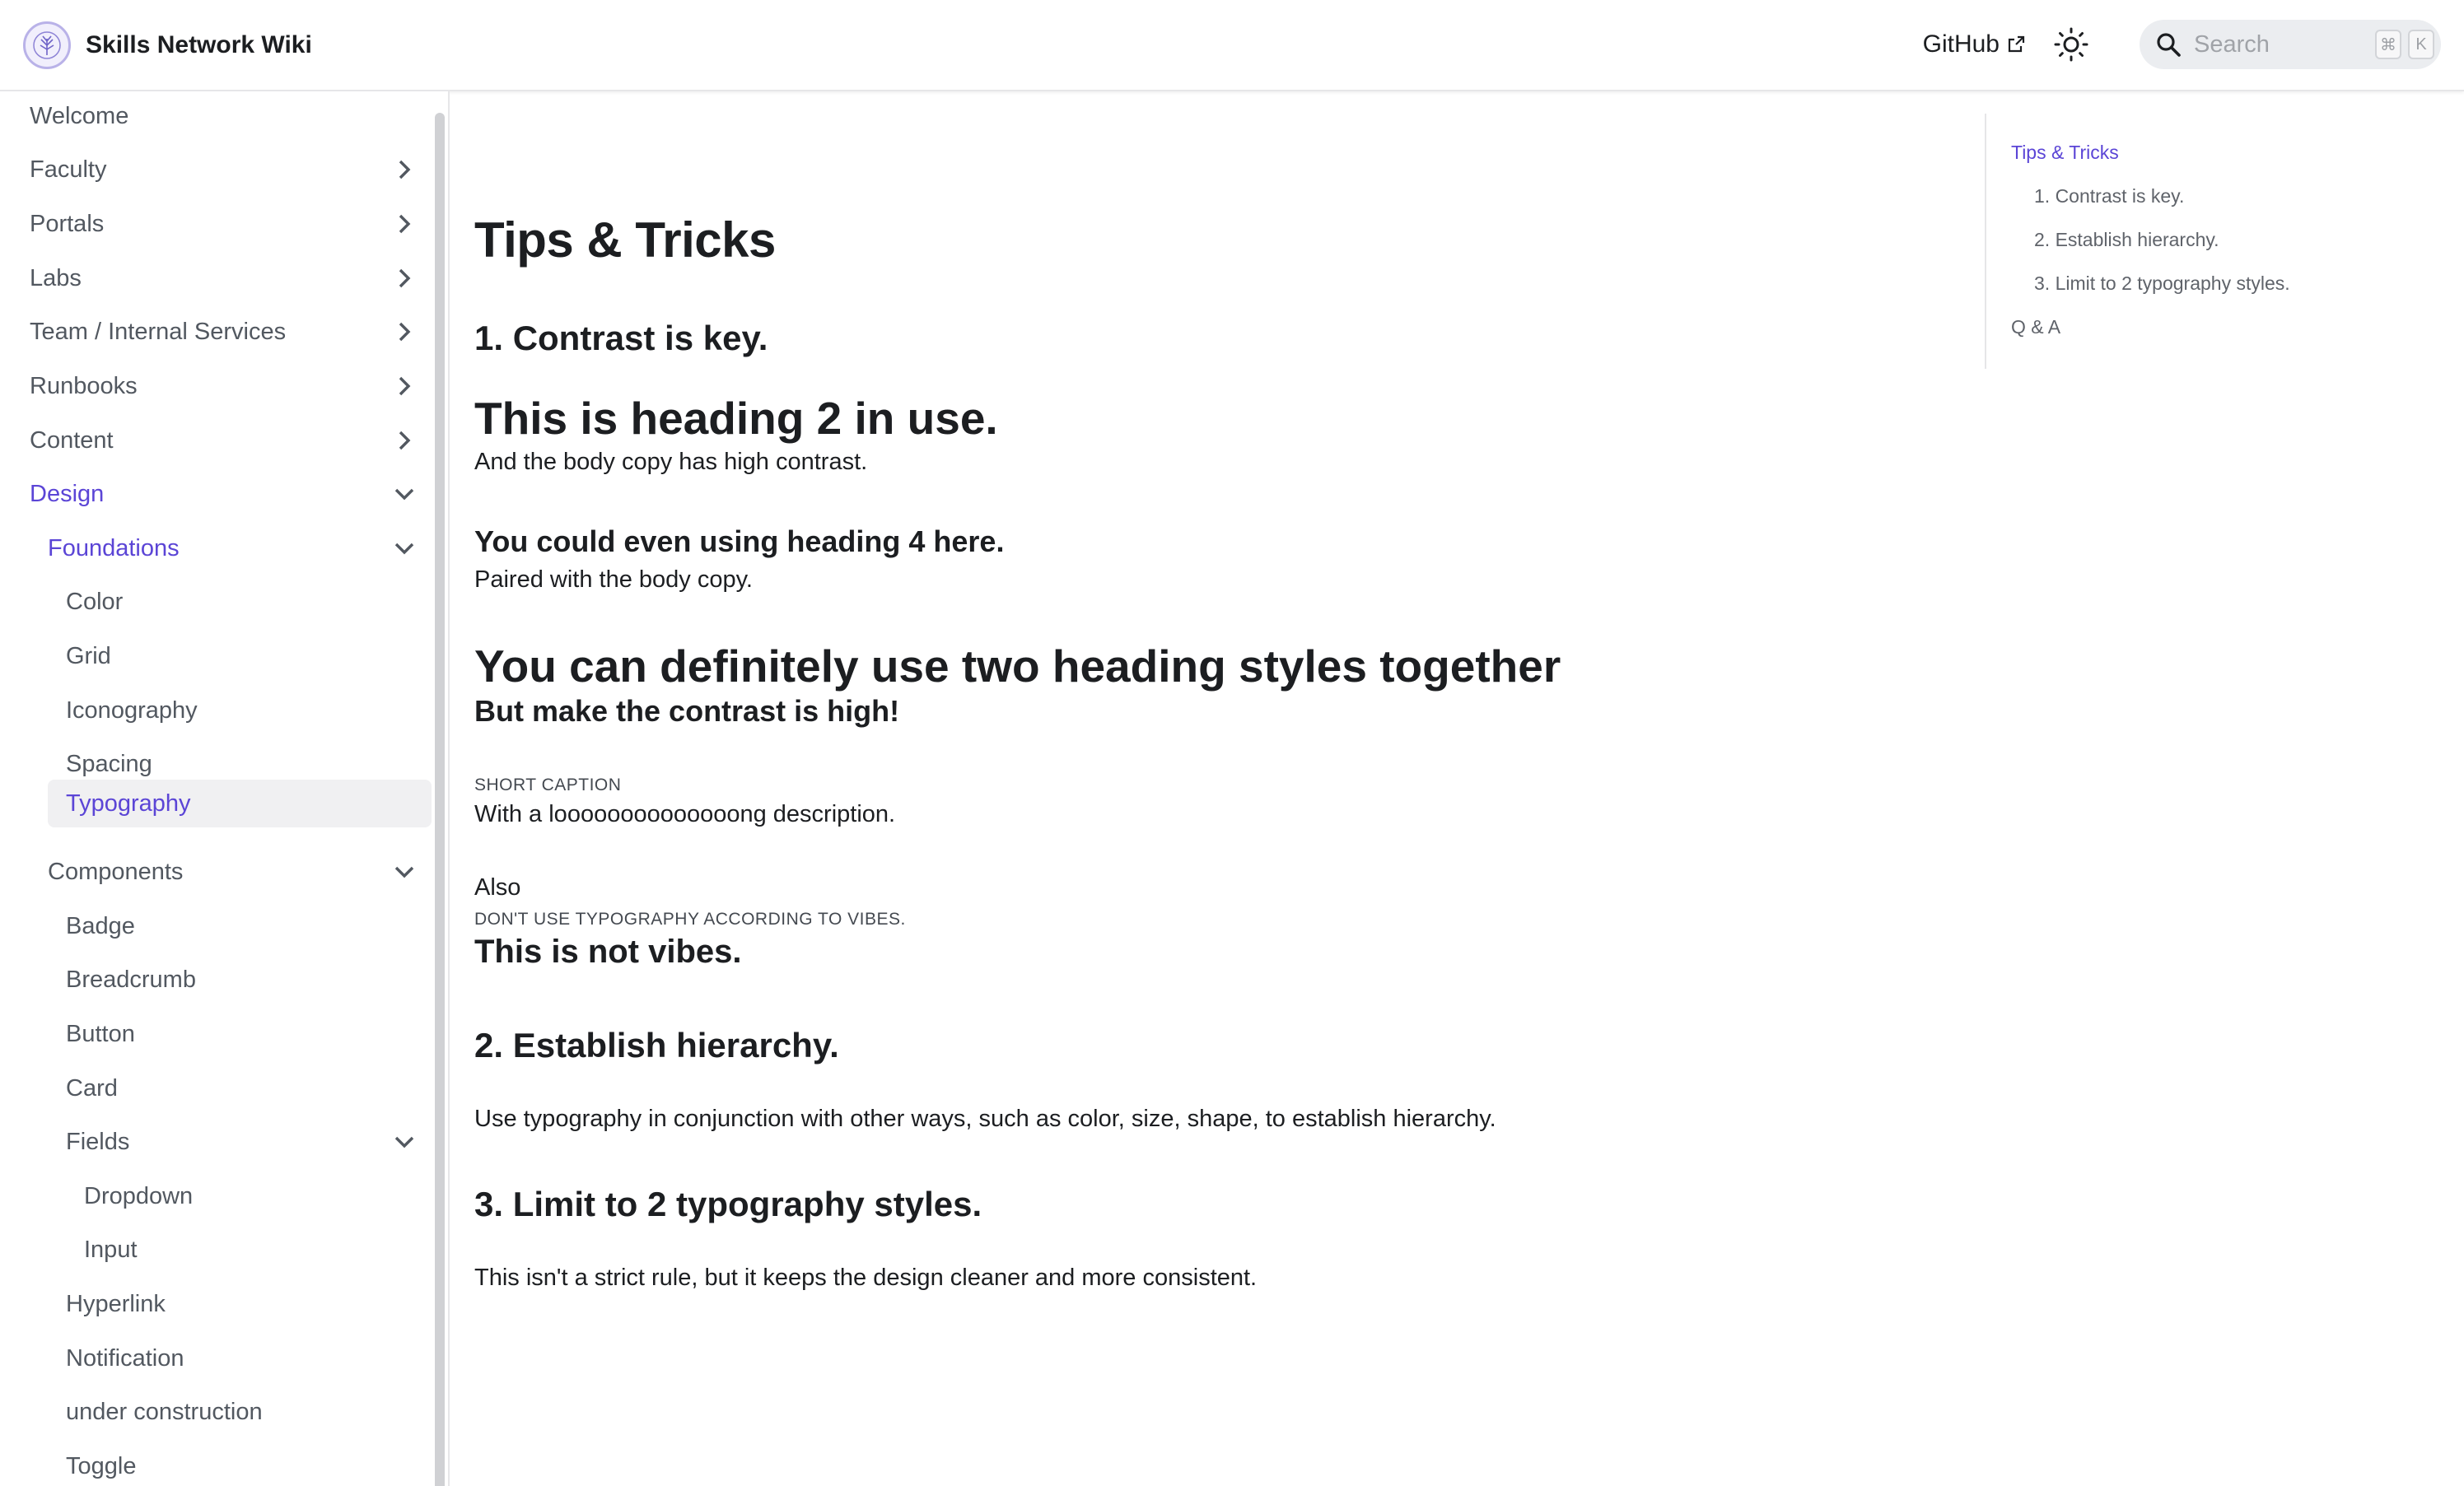  I want to click on demo-combo-subheading: But make the contrast is high!, so click(687, 711).